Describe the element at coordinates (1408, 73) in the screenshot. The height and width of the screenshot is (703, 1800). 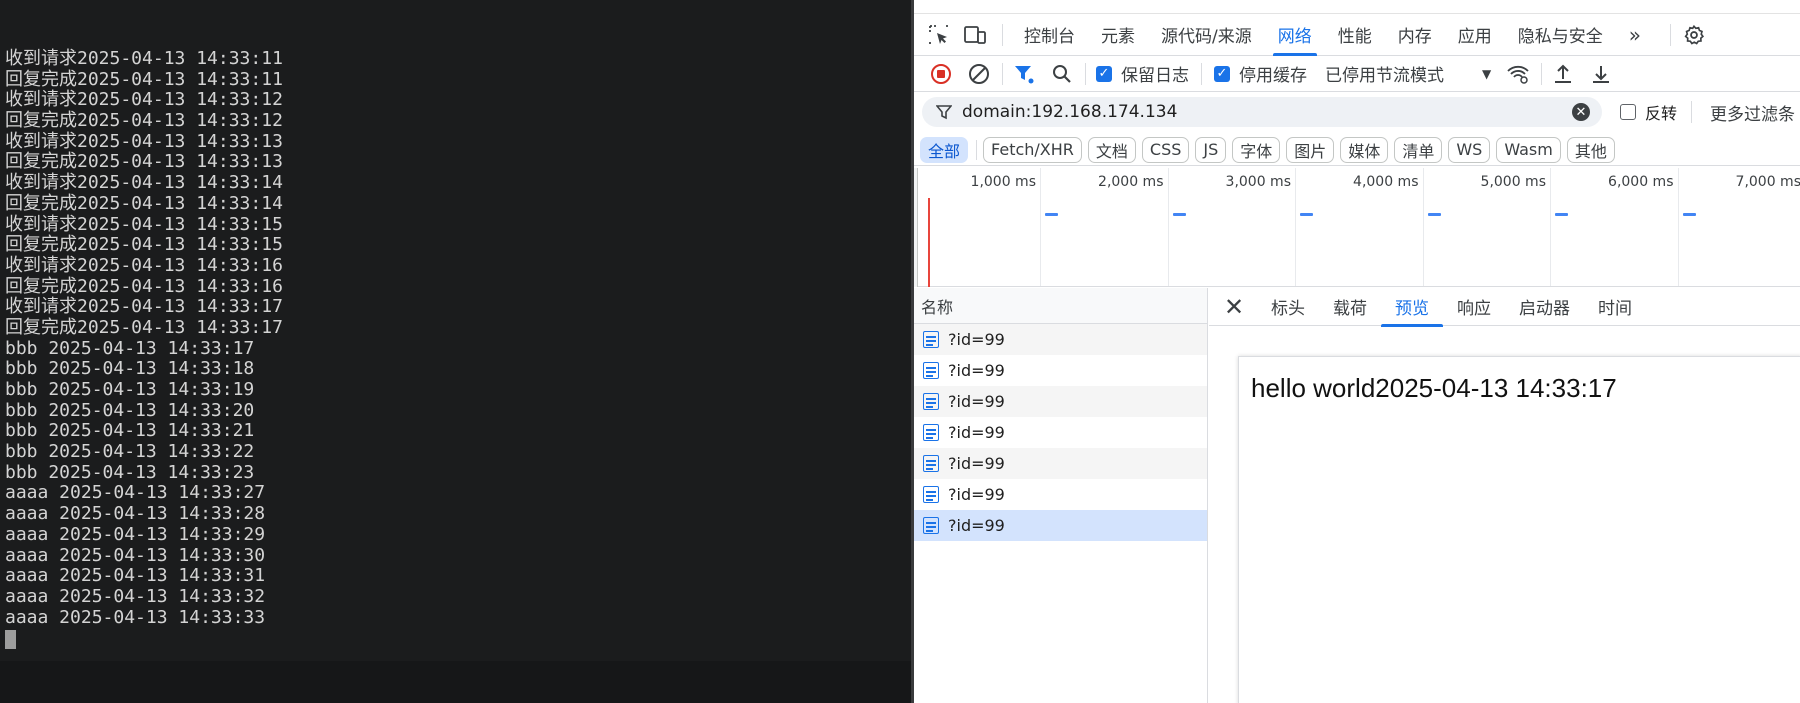
I see `throttling-select: 已停用节流模式 ▼` at that location.